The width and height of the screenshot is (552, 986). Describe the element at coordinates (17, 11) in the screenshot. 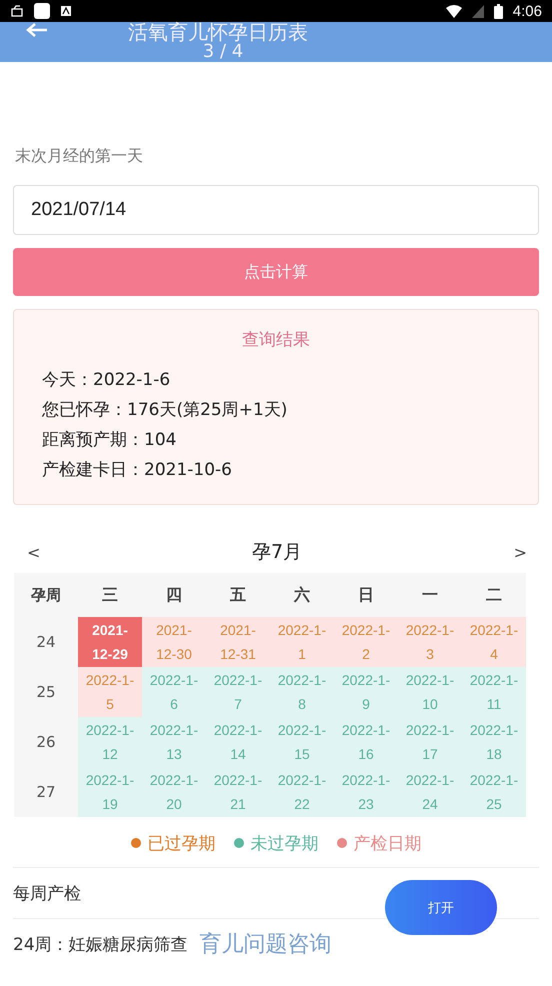

I see `notification-icon` at that location.